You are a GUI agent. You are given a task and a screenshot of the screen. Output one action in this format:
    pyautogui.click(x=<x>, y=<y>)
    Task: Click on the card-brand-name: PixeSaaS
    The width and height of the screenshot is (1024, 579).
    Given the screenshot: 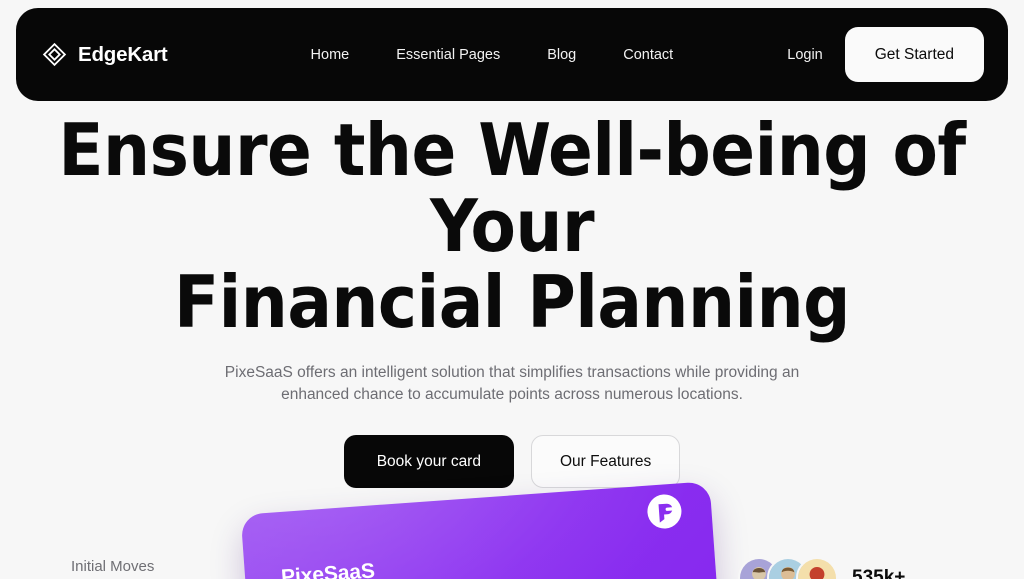 What is the action you would take?
    pyautogui.click(x=328, y=569)
    